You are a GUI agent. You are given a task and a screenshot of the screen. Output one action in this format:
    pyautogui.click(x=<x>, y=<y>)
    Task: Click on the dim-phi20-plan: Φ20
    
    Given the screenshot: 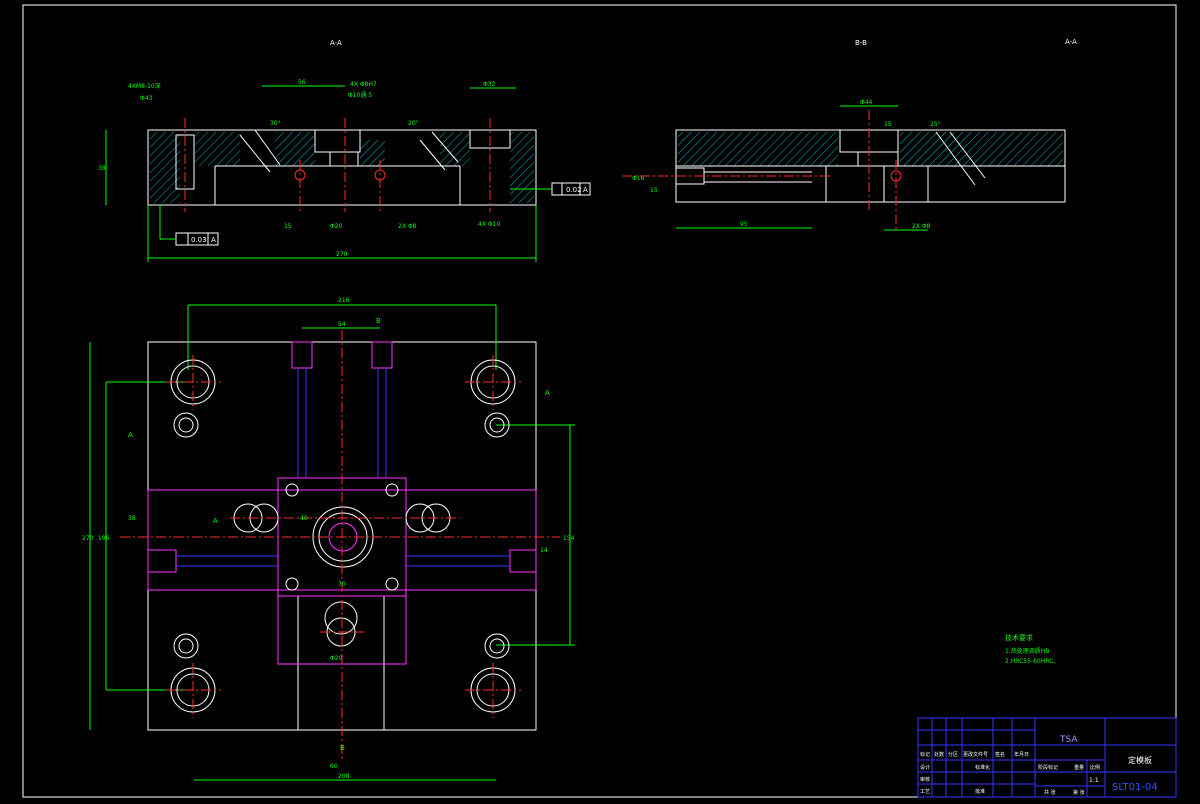 What is the action you would take?
    pyautogui.click(x=336, y=658)
    